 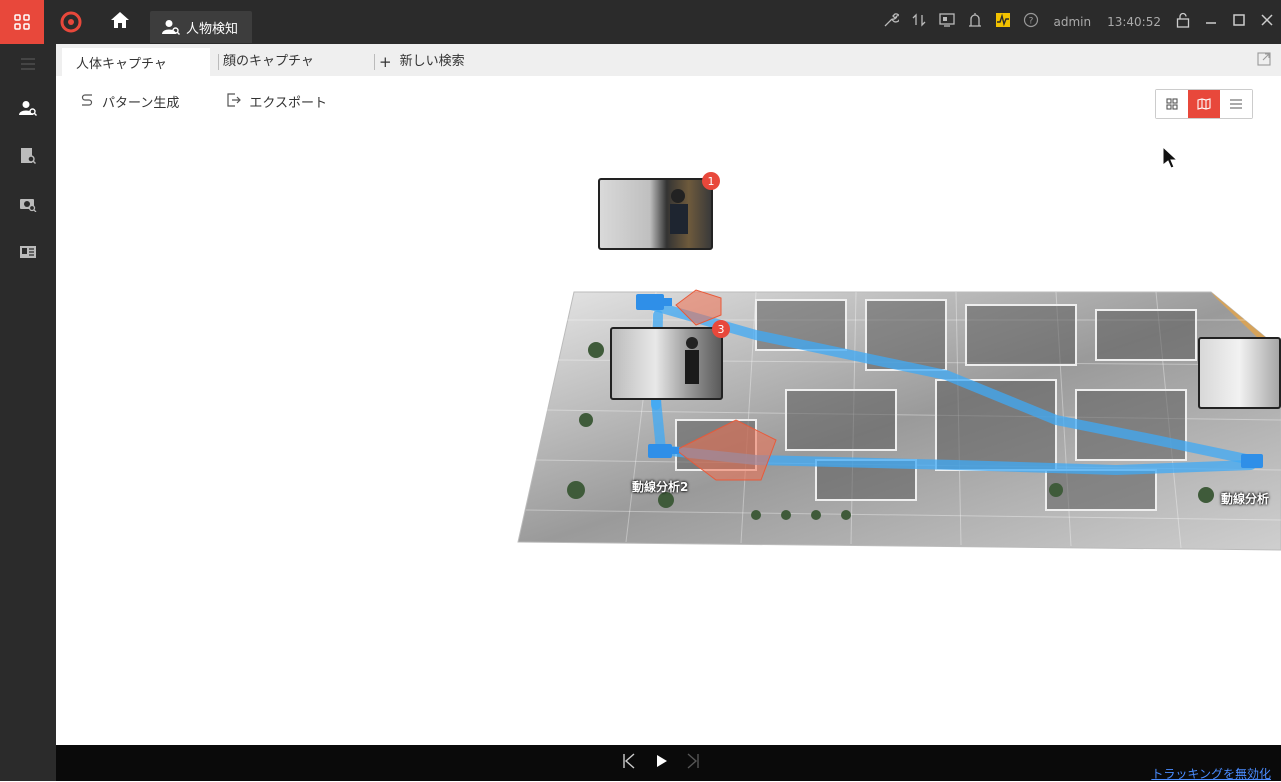 What do you see at coordinates (975, 22) in the screenshot?
I see `alarm-icon` at bounding box center [975, 22].